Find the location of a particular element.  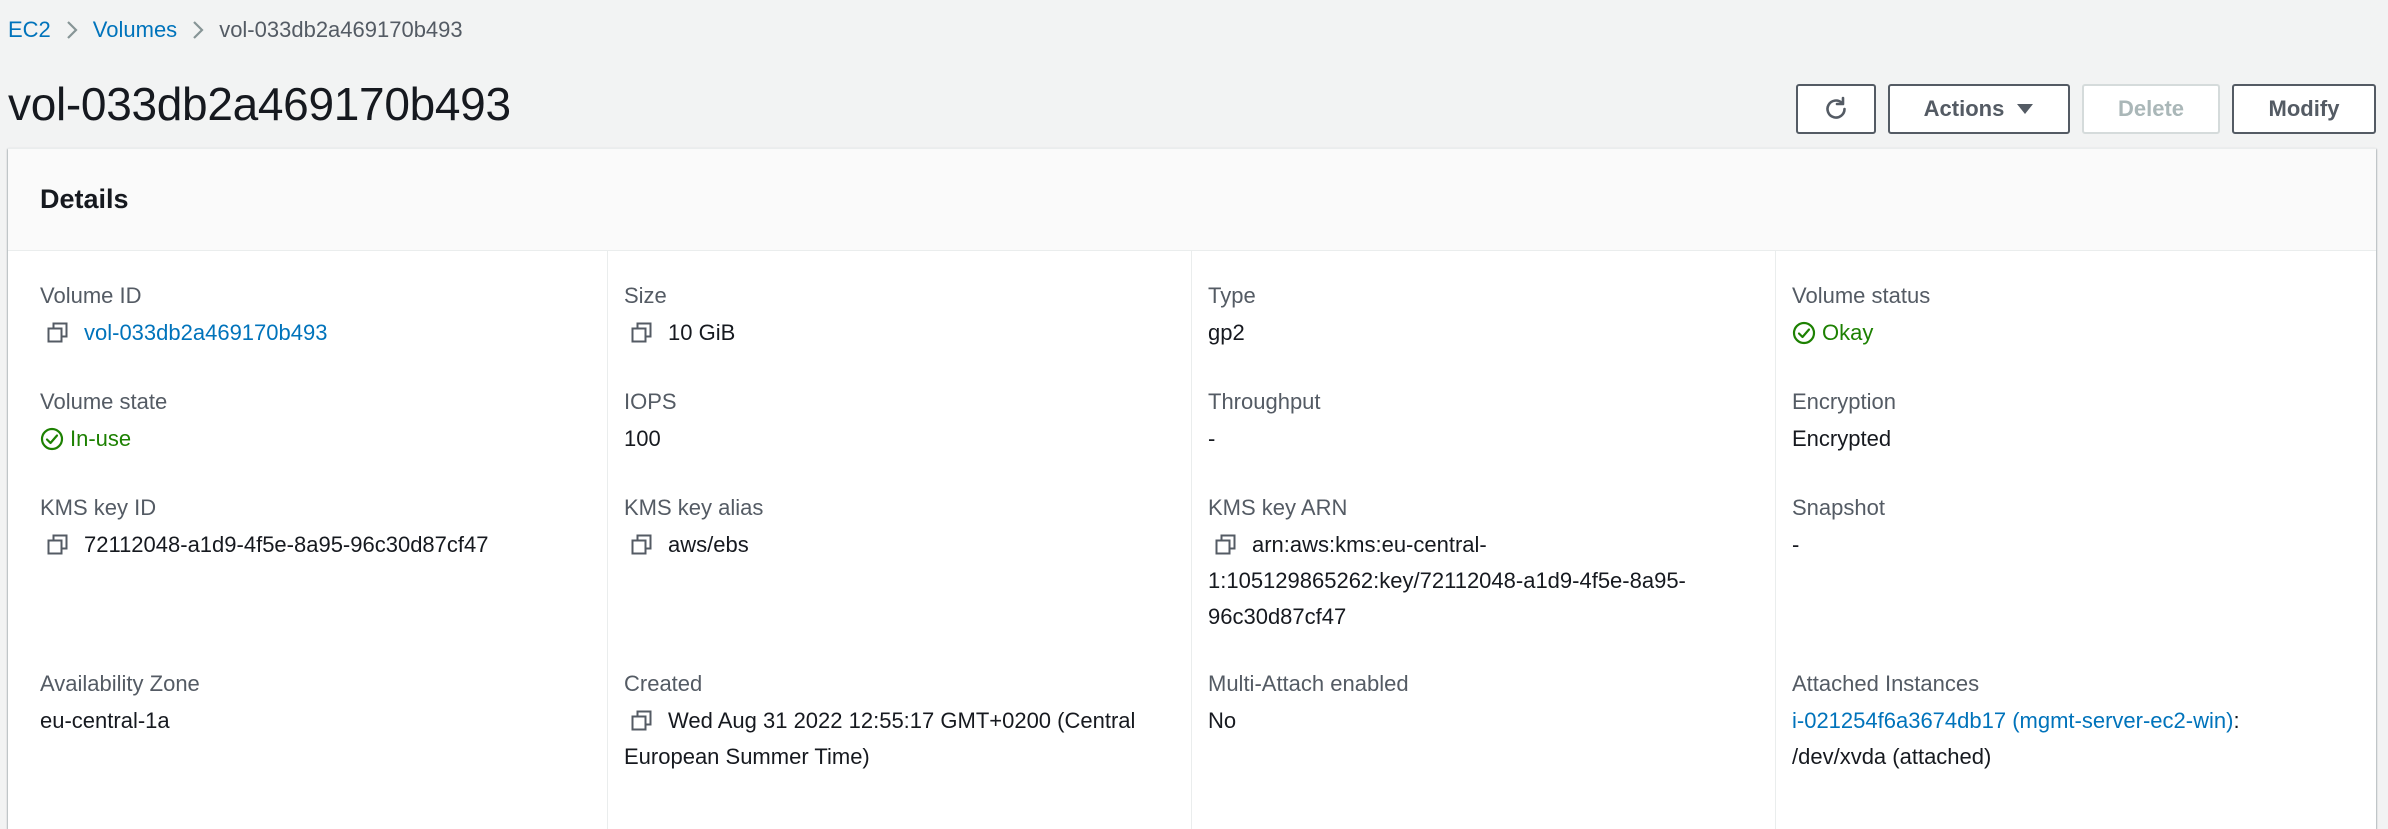

volume-state-label: Volume state is located at coordinates (104, 401).